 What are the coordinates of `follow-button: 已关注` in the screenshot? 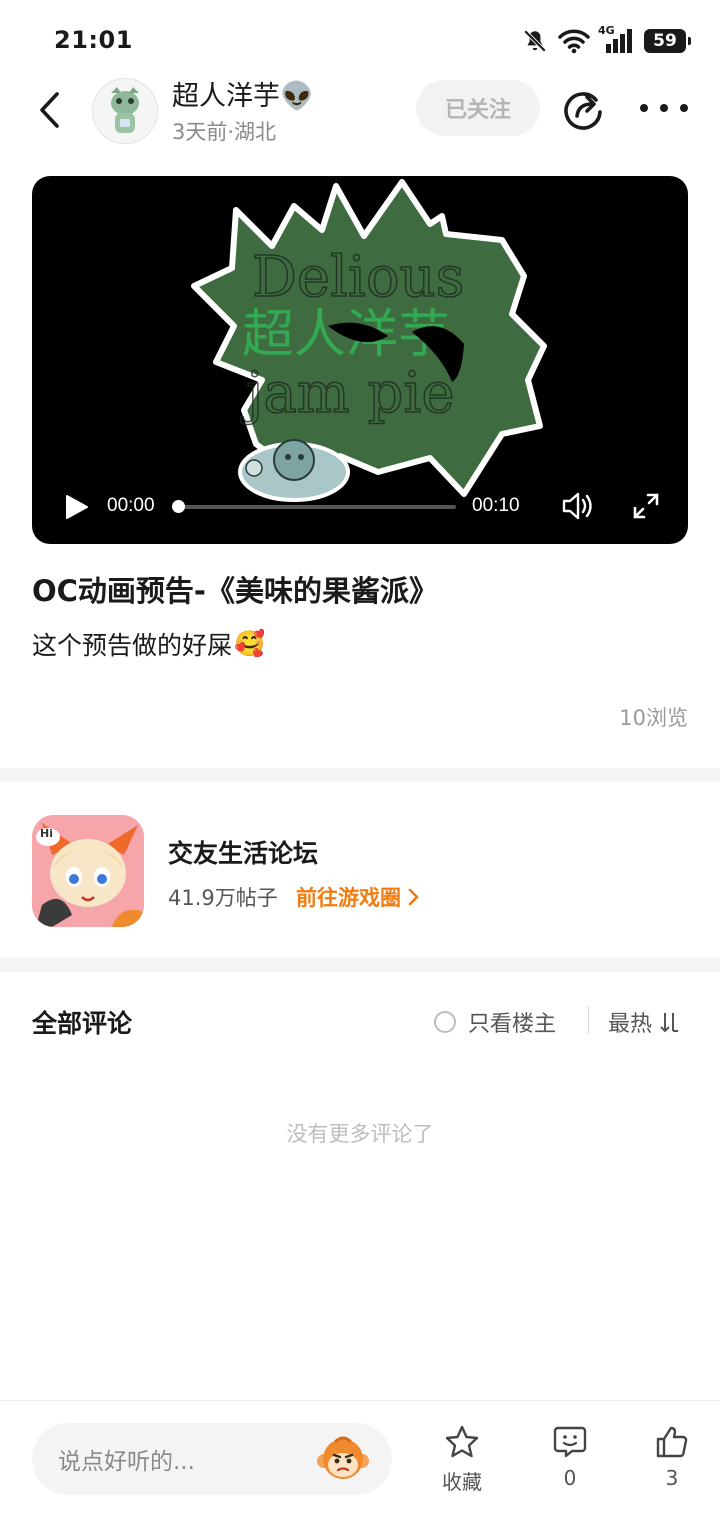 It's located at (478, 108).